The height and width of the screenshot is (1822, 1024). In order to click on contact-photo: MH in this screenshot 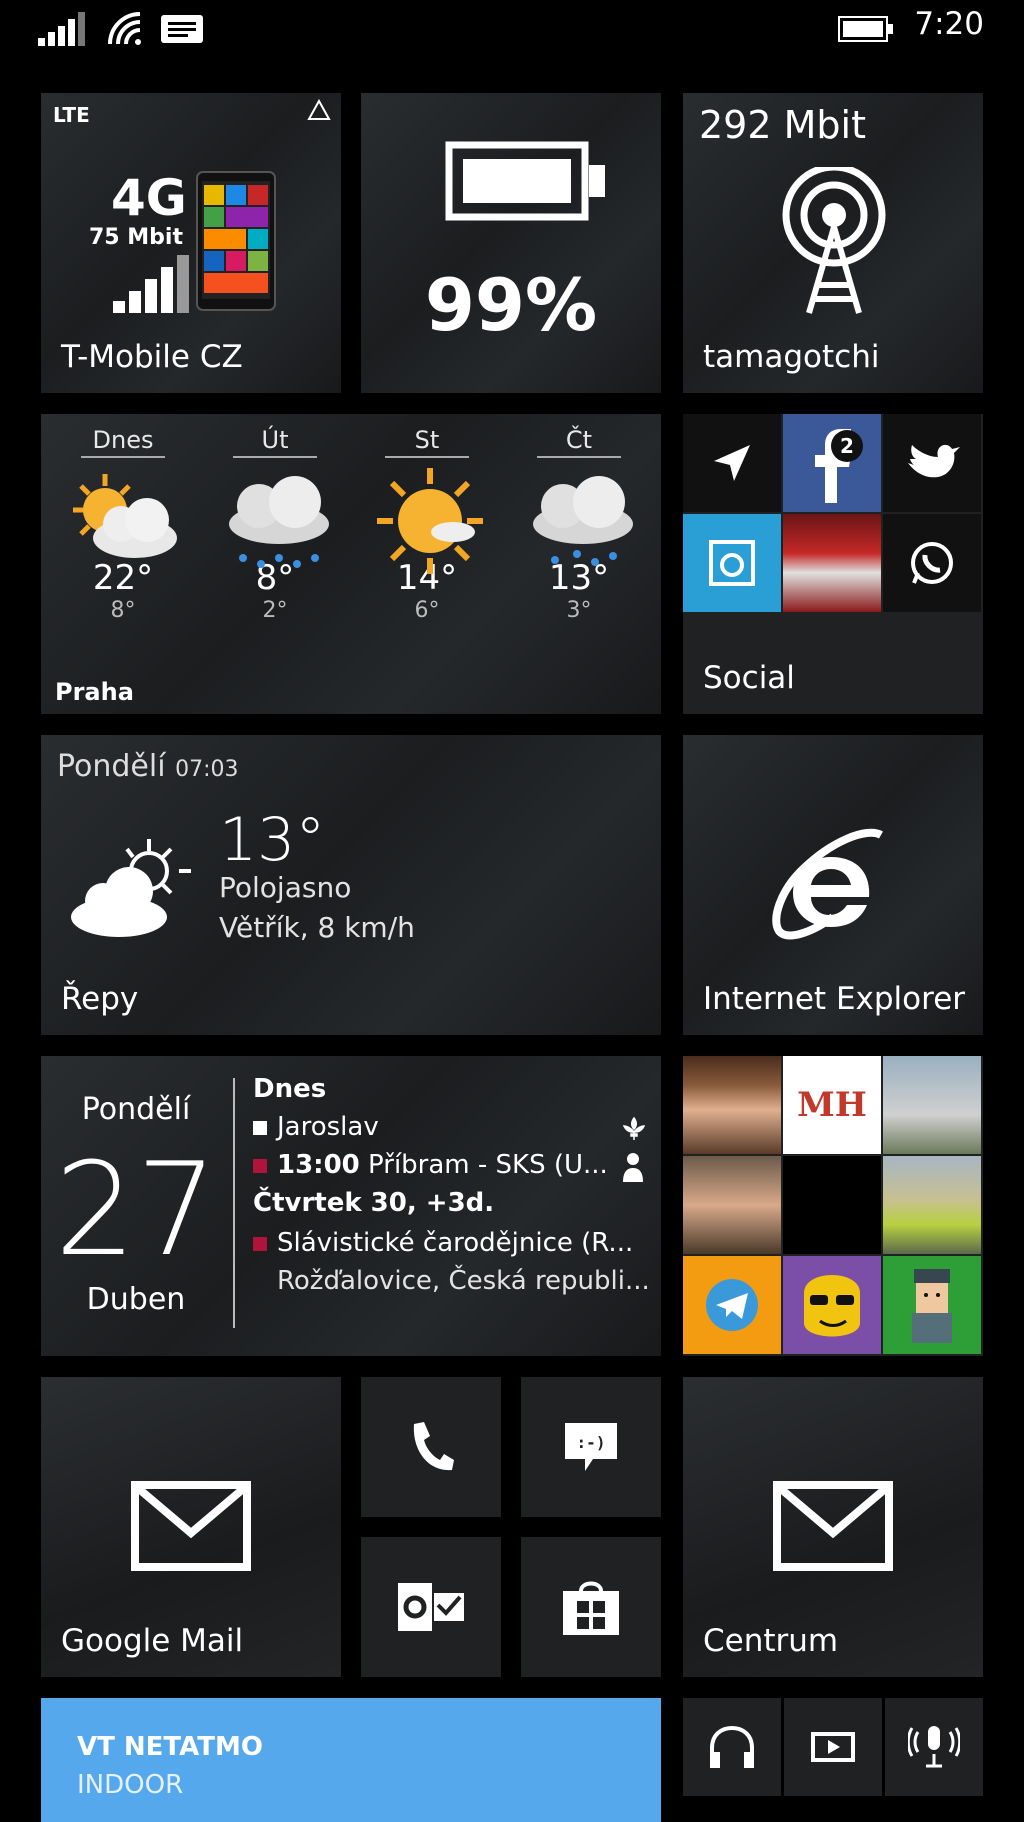, I will do `click(832, 1105)`.